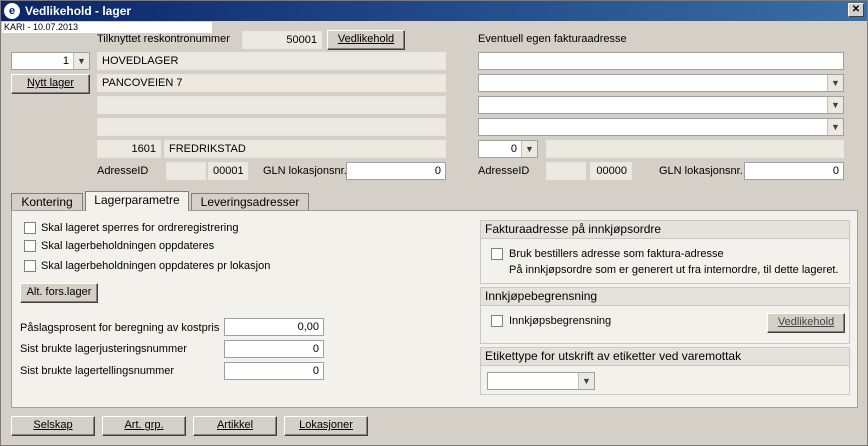  What do you see at coordinates (30, 266) in the screenshot?
I see `lokasjon-checkbox` at bounding box center [30, 266].